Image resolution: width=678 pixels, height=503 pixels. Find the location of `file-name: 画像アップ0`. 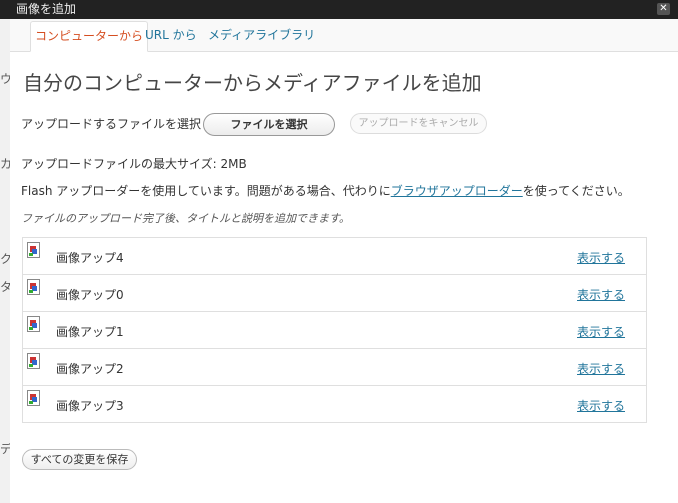

file-name: 画像アップ0 is located at coordinates (90, 295).